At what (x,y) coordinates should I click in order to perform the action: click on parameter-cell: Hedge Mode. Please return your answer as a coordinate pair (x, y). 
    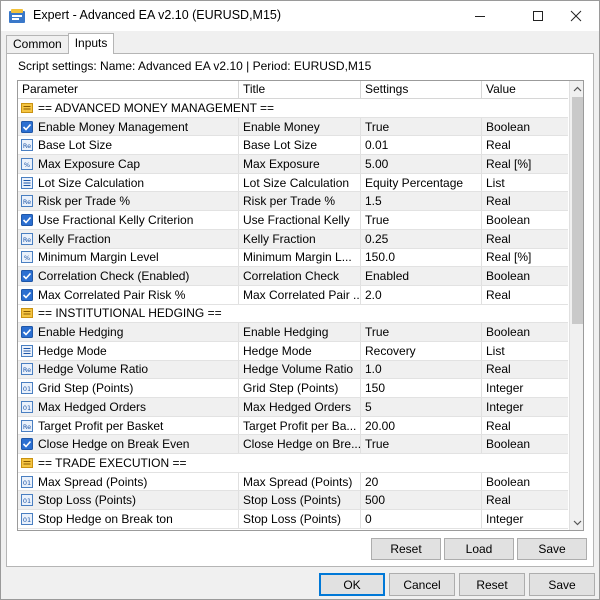
    Looking at the image, I should click on (128, 350).